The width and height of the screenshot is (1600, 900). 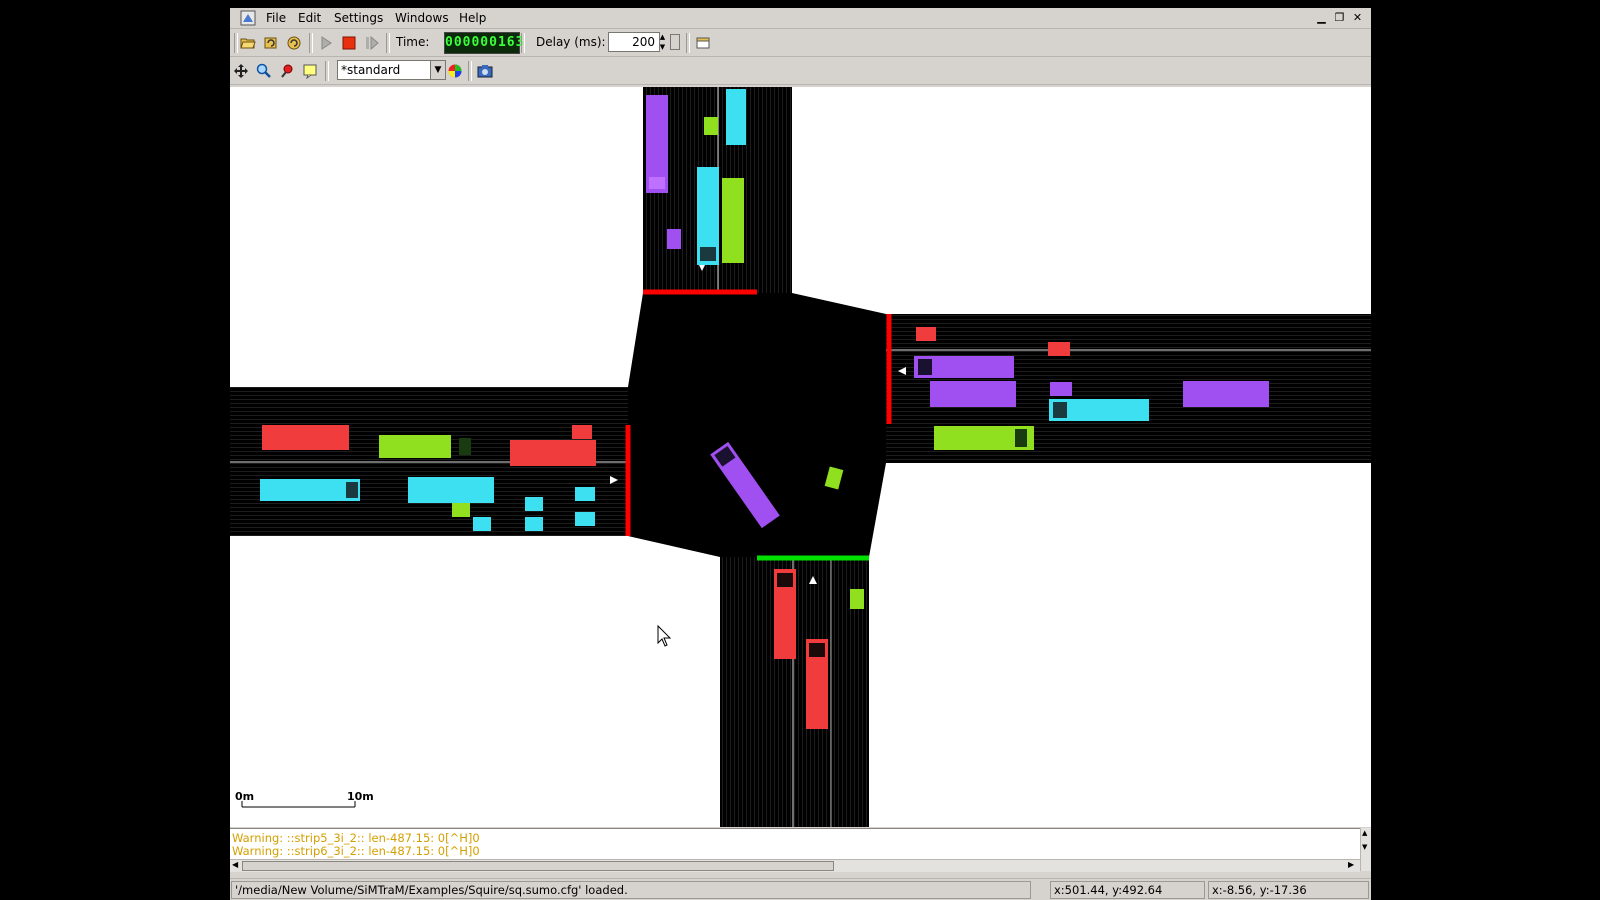 I want to click on play-icon, so click(x=326, y=43).